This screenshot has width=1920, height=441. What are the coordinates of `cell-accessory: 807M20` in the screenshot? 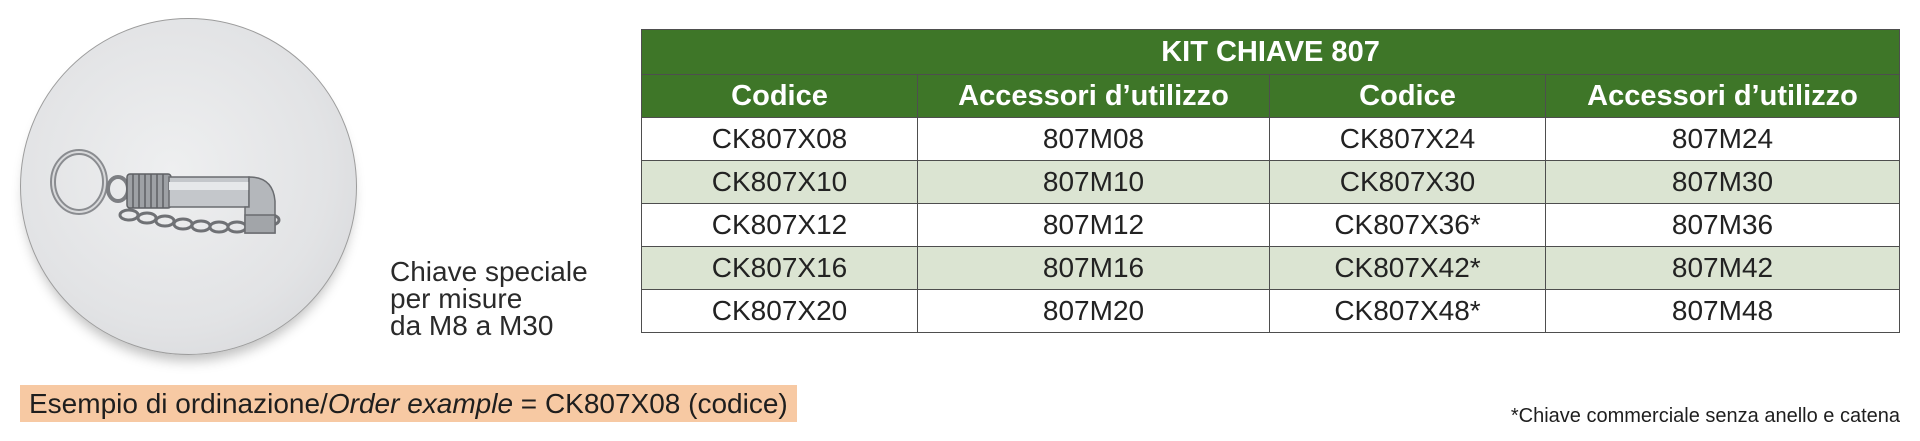 It's located at (1093, 311).